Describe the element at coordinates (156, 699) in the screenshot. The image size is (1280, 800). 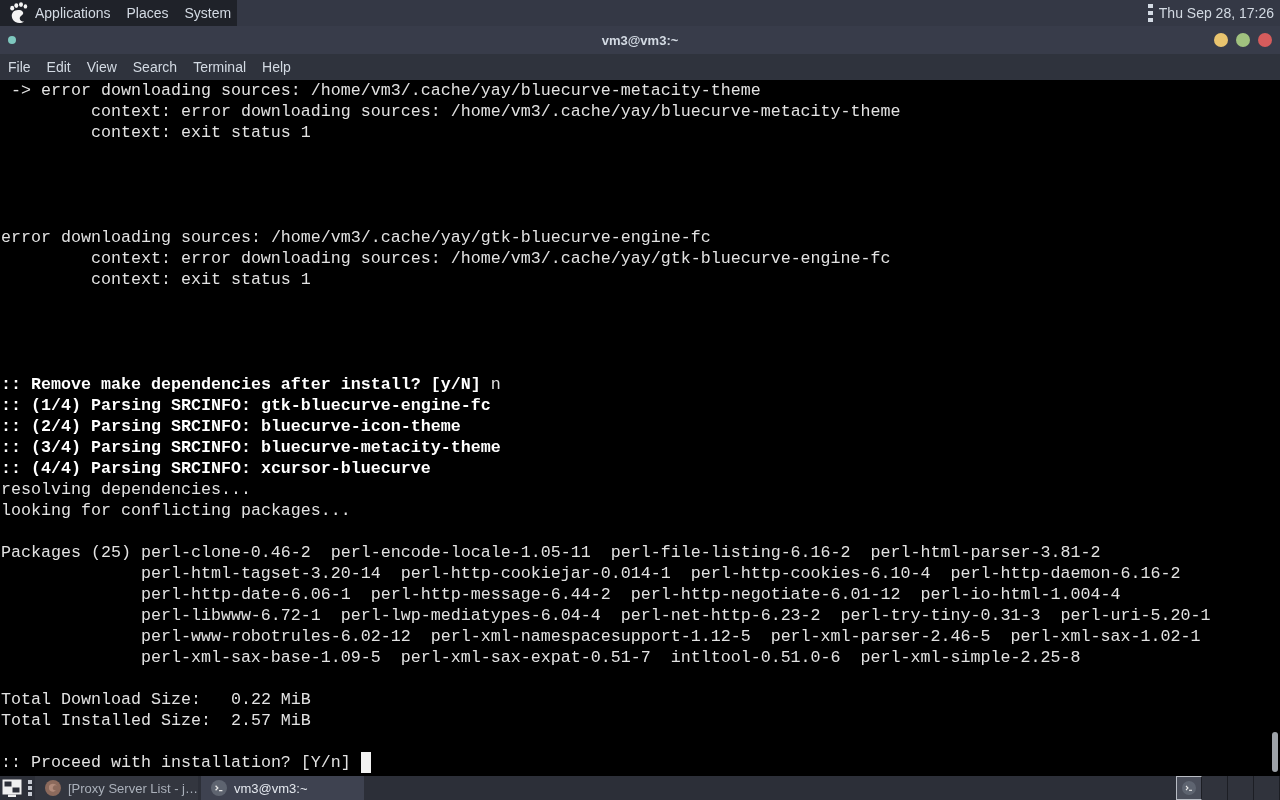
I see `terminal-line: Total Download Size: 0.22 MiB` at that location.